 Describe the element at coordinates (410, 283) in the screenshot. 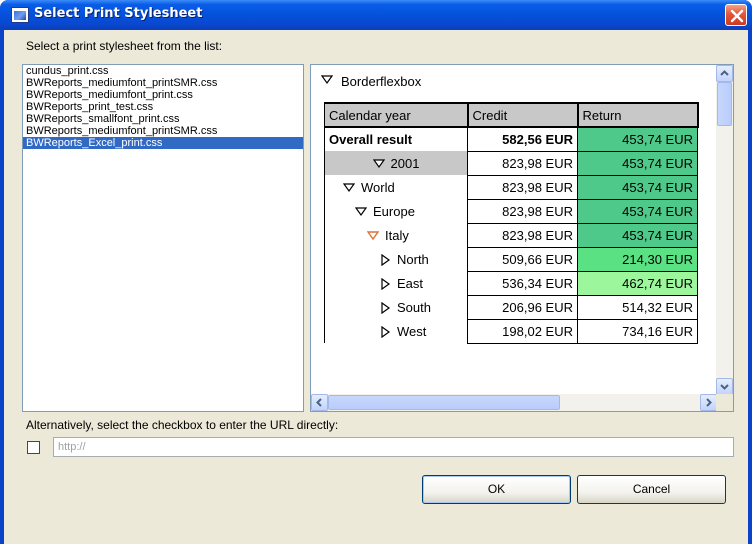

I see `row-label: East` at that location.